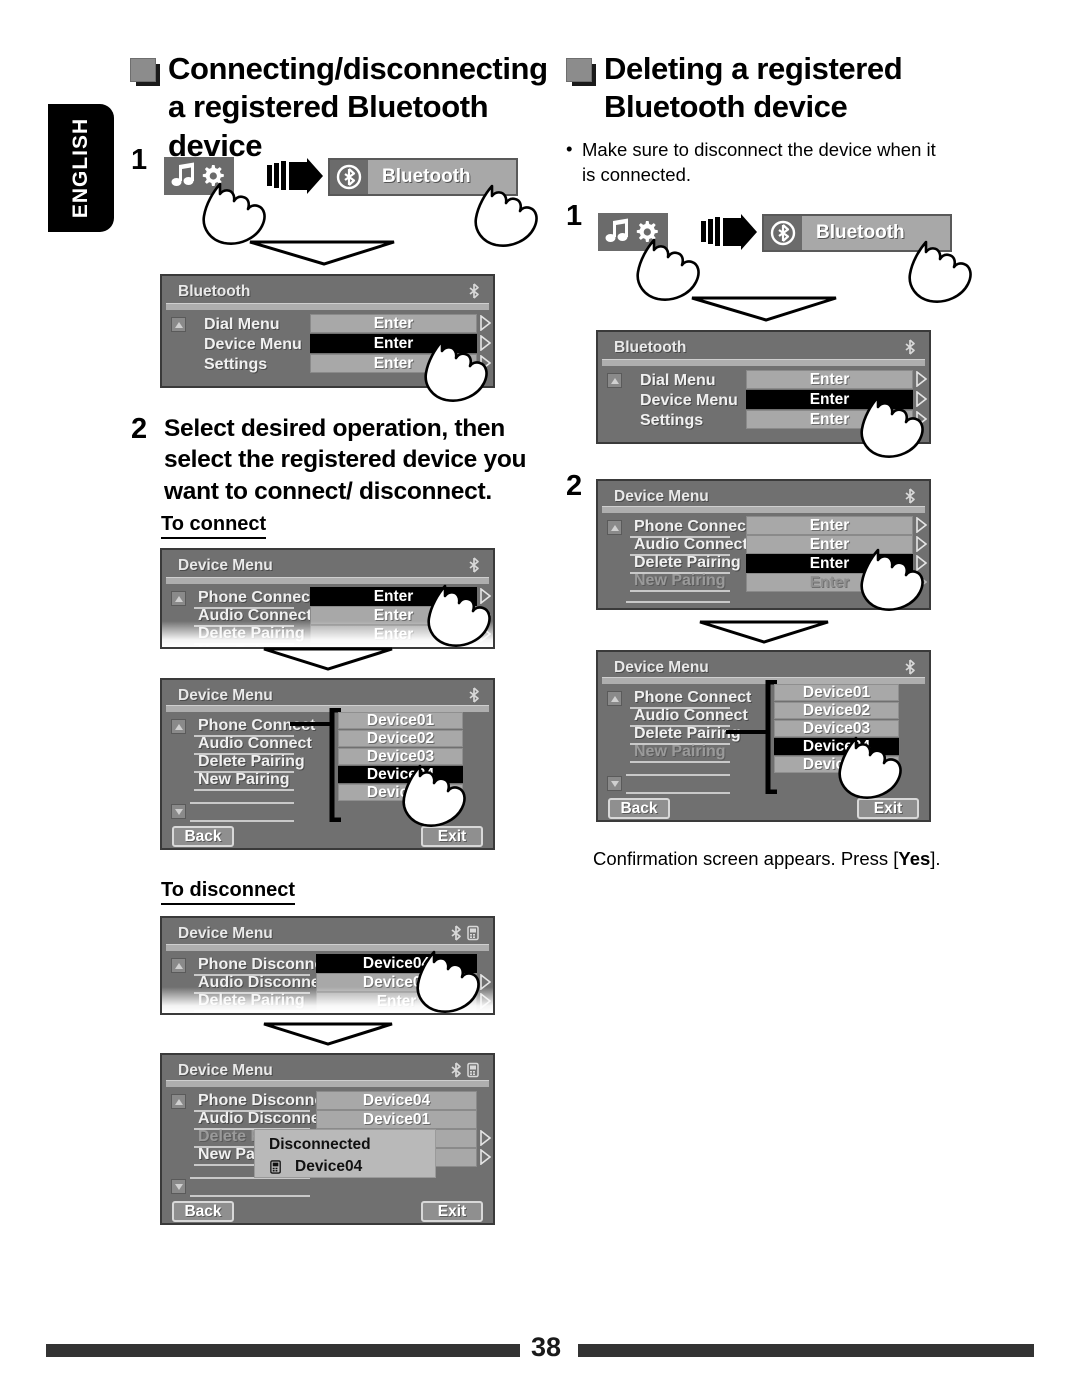 This screenshot has height=1397, width=1080. I want to click on confirmation-prefix: Confirmation screen appears. Press [, so click(746, 858).